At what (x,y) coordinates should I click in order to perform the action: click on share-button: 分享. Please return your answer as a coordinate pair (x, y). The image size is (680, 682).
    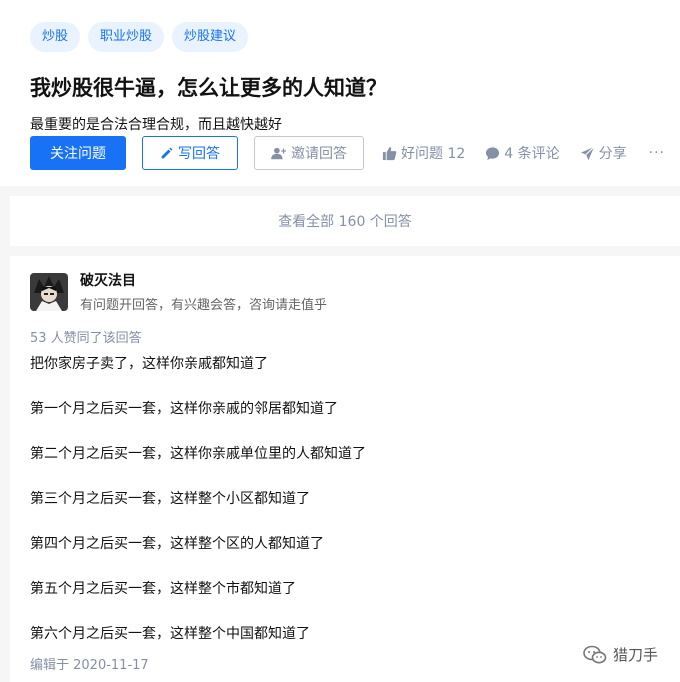
    Looking at the image, I should click on (603, 153).